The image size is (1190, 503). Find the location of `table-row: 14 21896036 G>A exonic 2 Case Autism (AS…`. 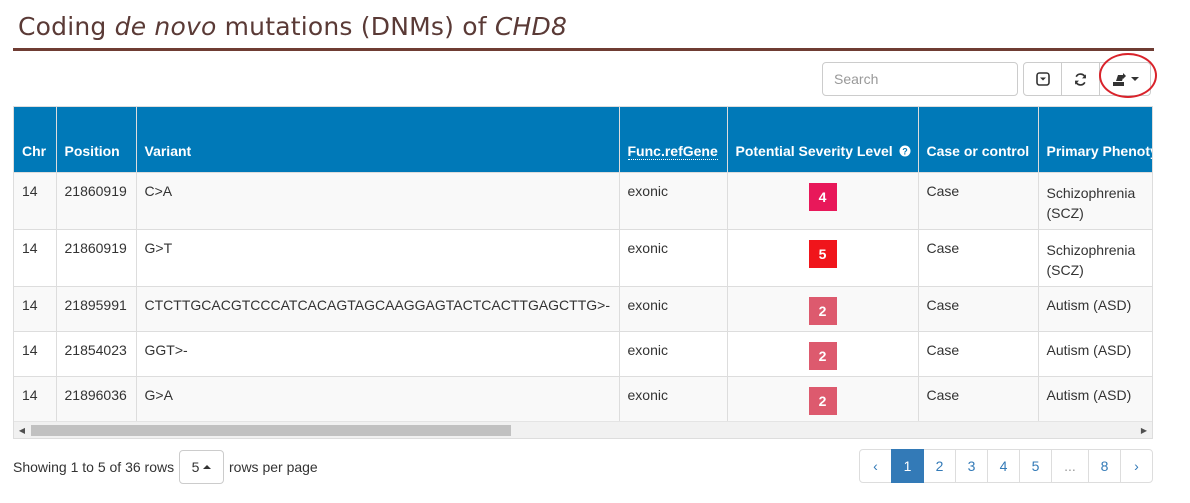

table-row: 14 21896036 G>A exonic 2 Case Autism (AS… is located at coordinates (583, 398).